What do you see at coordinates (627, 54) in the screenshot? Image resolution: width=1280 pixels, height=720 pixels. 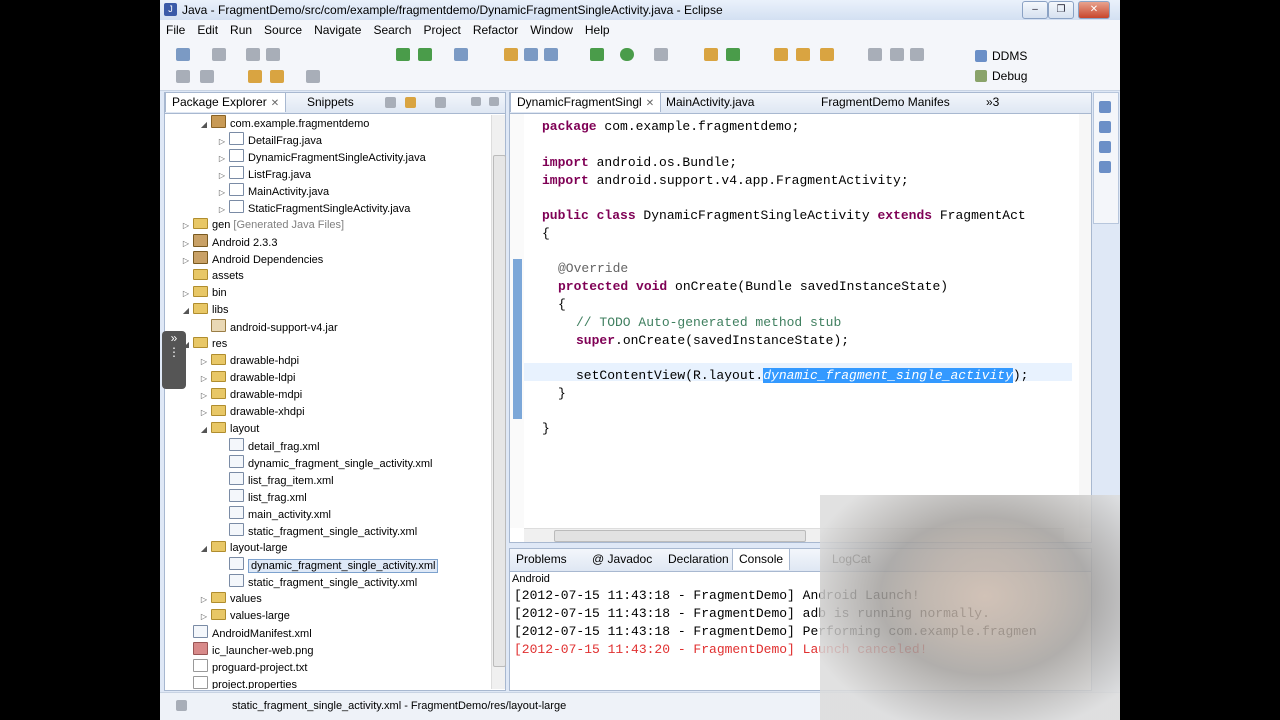 I see `run-icon` at bounding box center [627, 54].